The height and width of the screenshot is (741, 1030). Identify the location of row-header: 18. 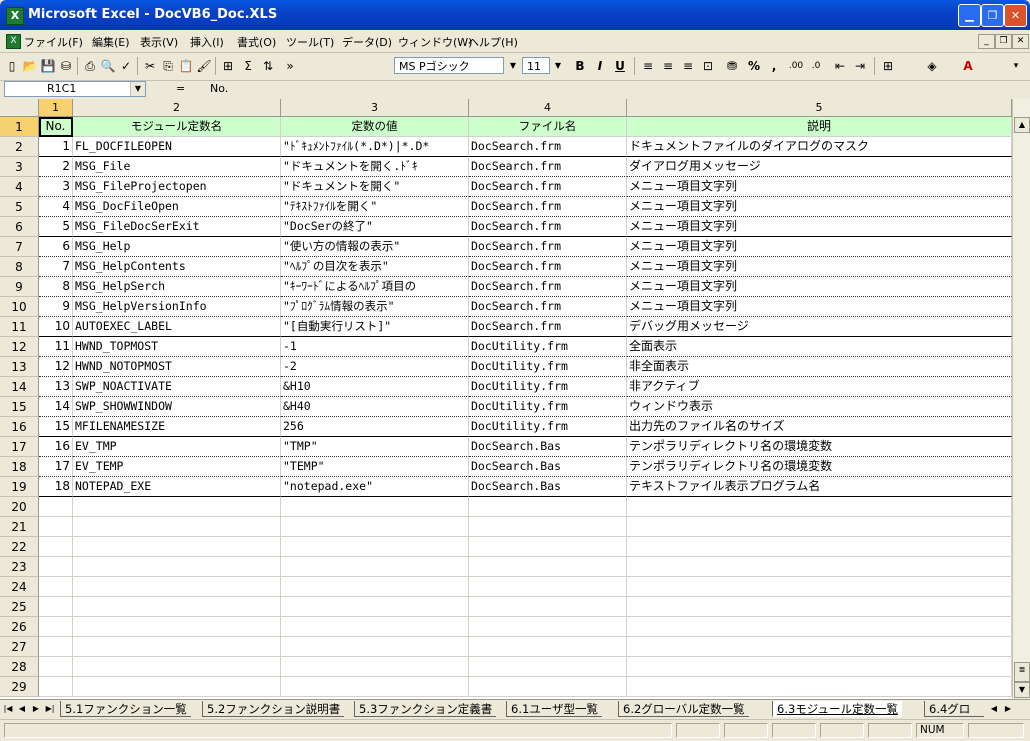
(19, 467).